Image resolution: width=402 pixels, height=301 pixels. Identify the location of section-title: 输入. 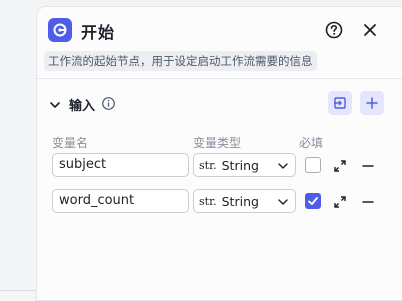
(82, 106).